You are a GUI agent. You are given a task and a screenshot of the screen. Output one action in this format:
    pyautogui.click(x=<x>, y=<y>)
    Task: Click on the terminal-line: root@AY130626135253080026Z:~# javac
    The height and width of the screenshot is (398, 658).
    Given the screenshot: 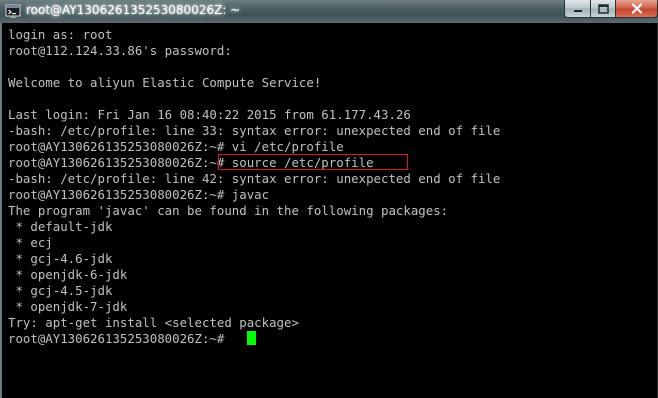 What is the action you would take?
    pyautogui.click(x=139, y=194)
    